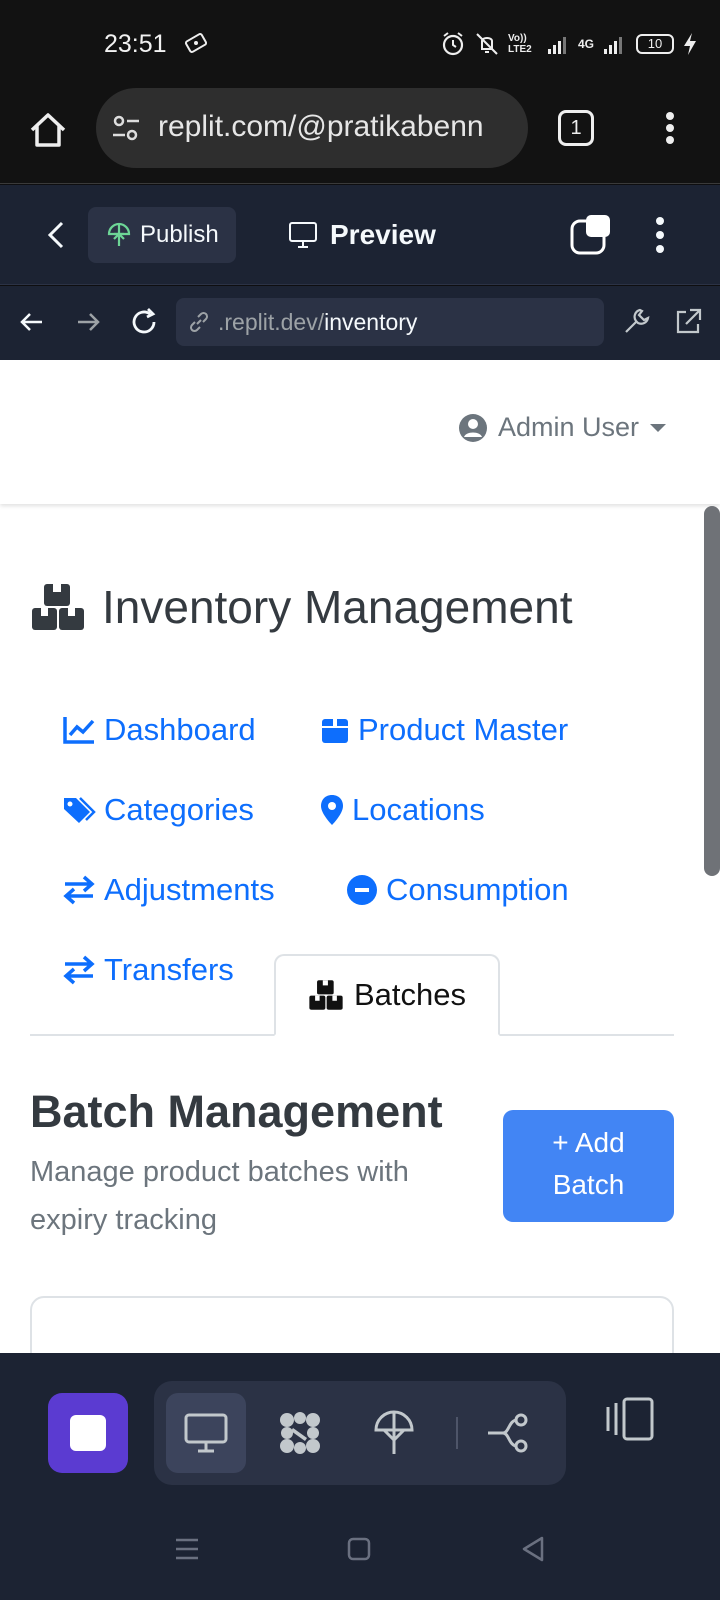  I want to click on nav-locations: Locations, so click(402, 810).